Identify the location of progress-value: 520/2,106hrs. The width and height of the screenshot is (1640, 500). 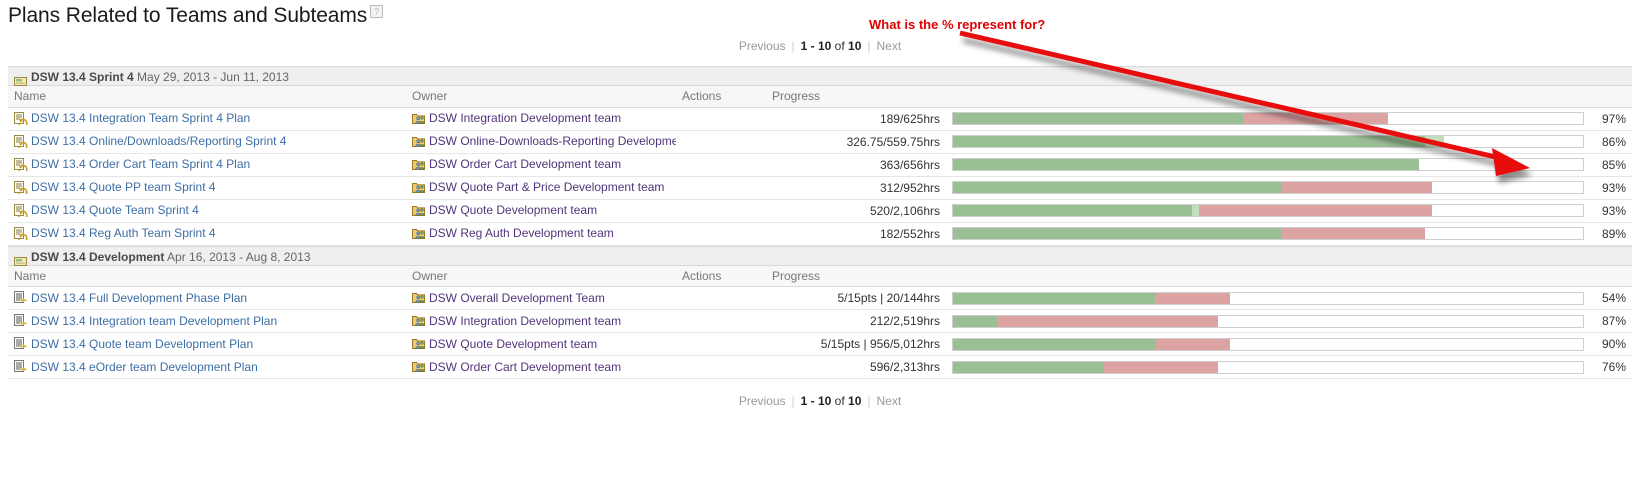
(856, 211).